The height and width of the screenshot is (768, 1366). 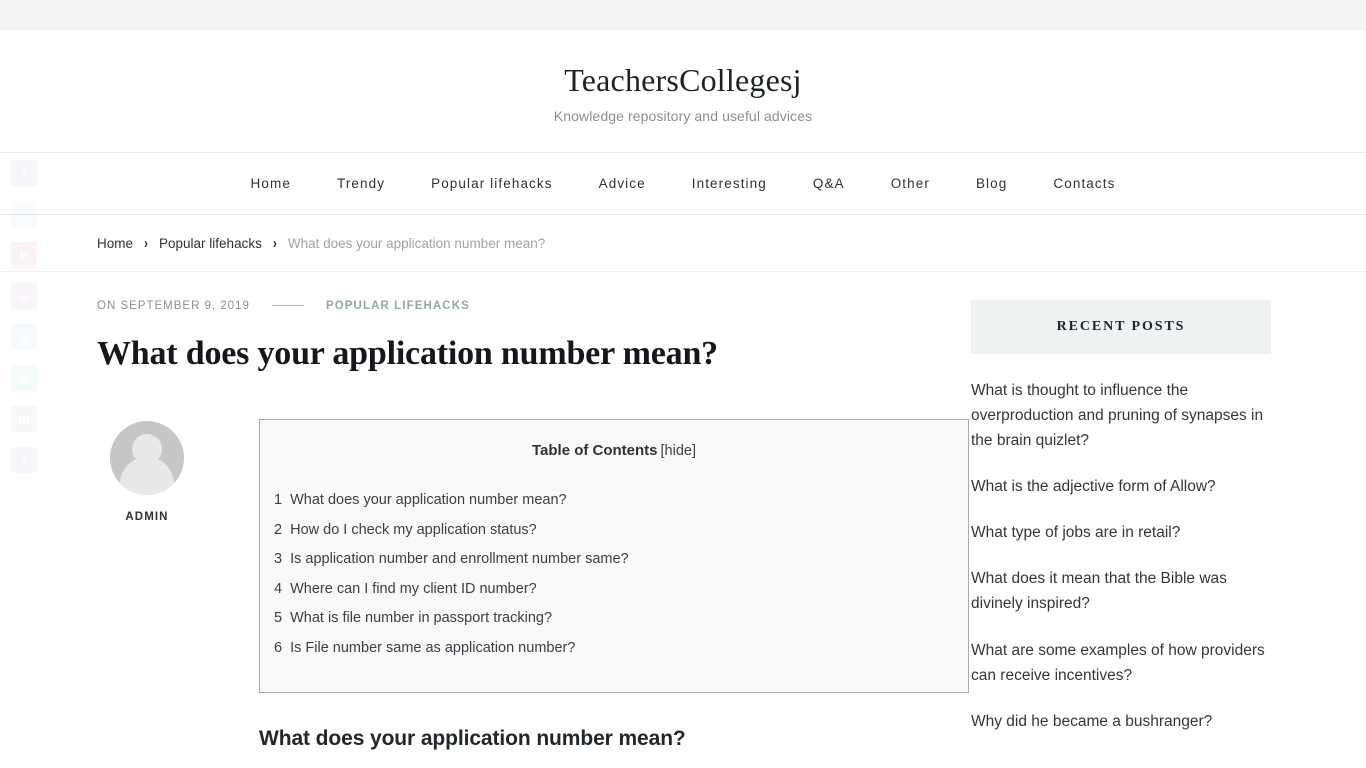 What do you see at coordinates (24, 460) in the screenshot?
I see `share-more-icon: +` at bounding box center [24, 460].